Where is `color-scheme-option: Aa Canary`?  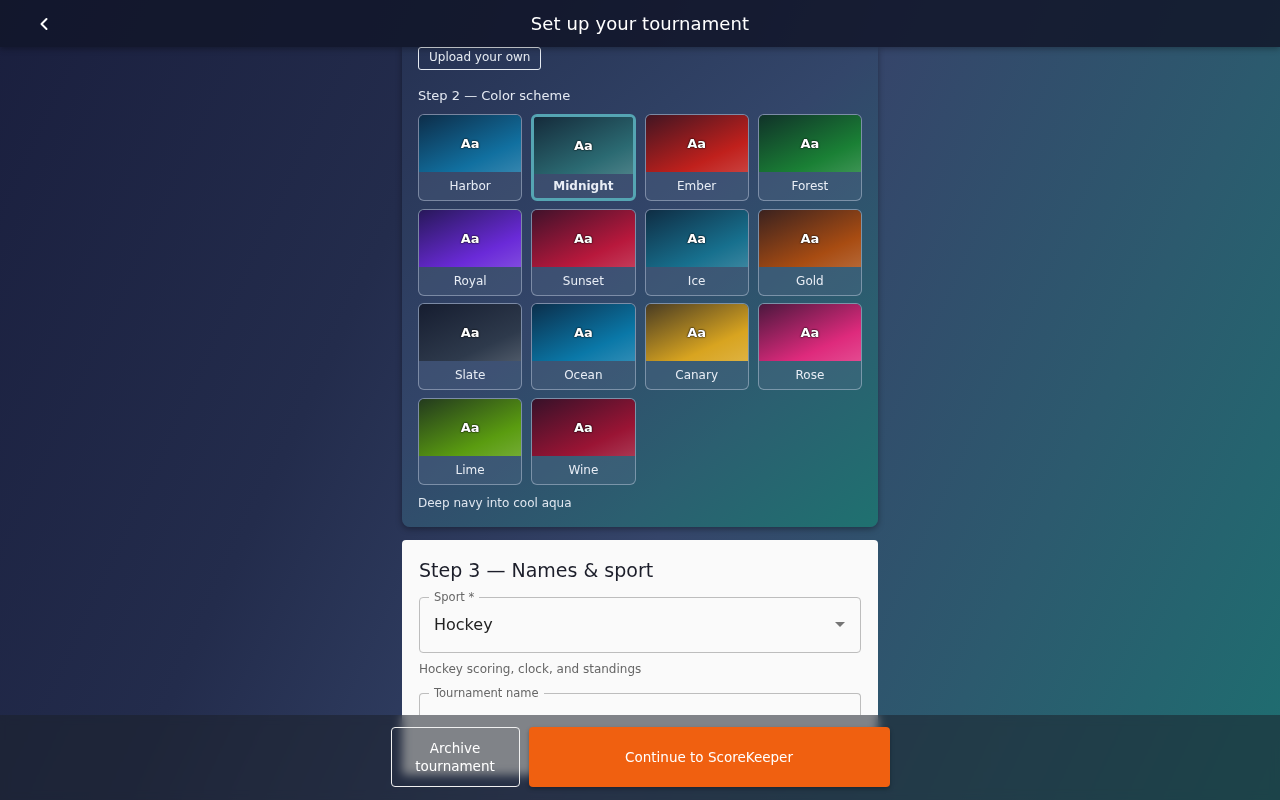
color-scheme-option: Aa Canary is located at coordinates (696, 346).